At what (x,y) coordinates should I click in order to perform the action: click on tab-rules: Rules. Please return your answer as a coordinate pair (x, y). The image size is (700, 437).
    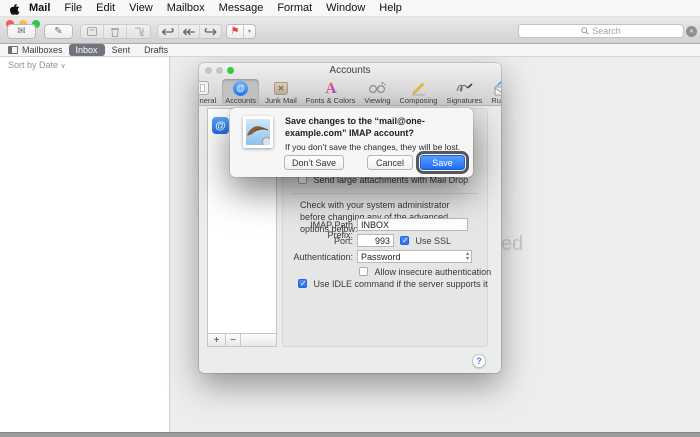
    Looking at the image, I should click on (494, 92).